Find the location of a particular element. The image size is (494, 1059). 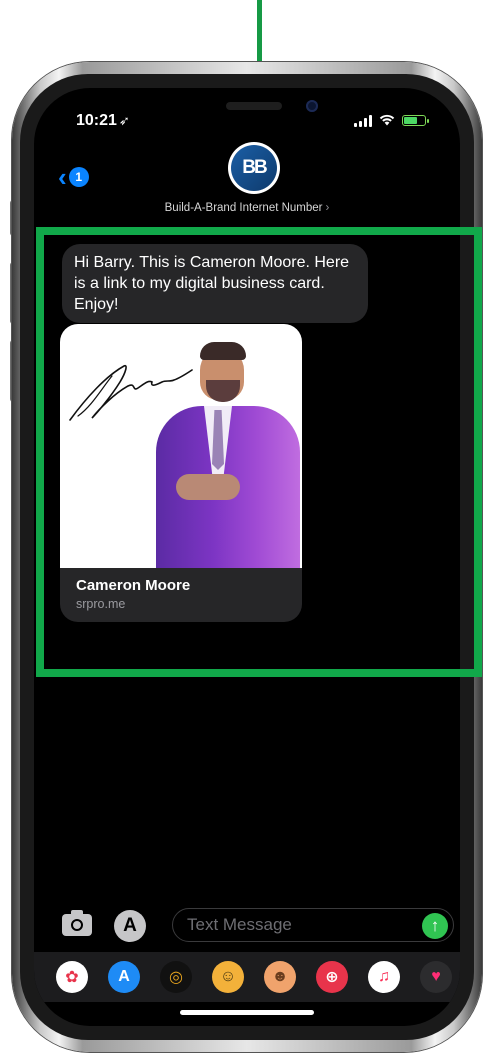

camera-icon is located at coordinates (77, 923).